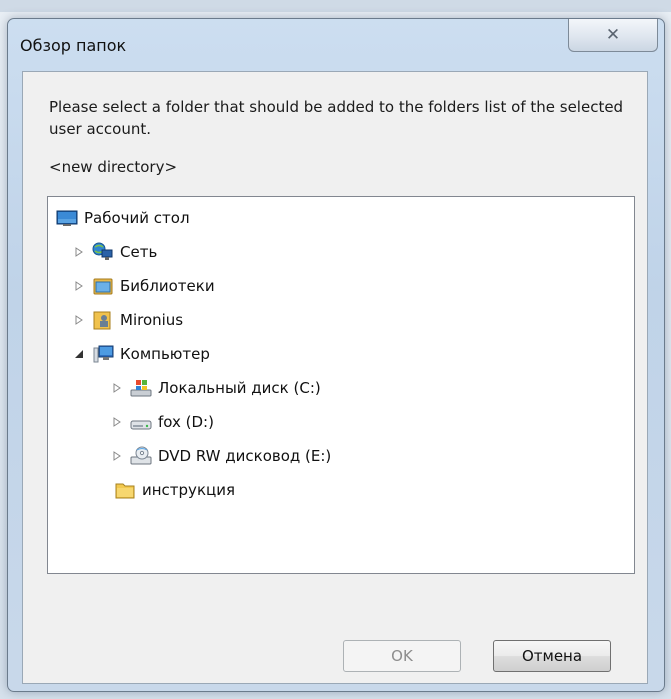  What do you see at coordinates (245, 456) in the screenshot?
I see `tree-item-label: DVD RW дисковод (E:)` at bounding box center [245, 456].